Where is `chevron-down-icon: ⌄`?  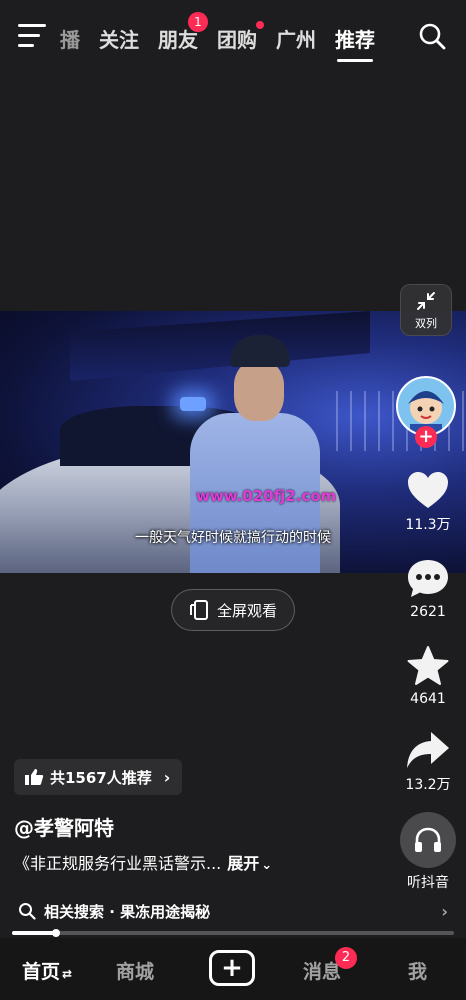
chevron-down-icon: ⌄ is located at coordinates (267, 865).